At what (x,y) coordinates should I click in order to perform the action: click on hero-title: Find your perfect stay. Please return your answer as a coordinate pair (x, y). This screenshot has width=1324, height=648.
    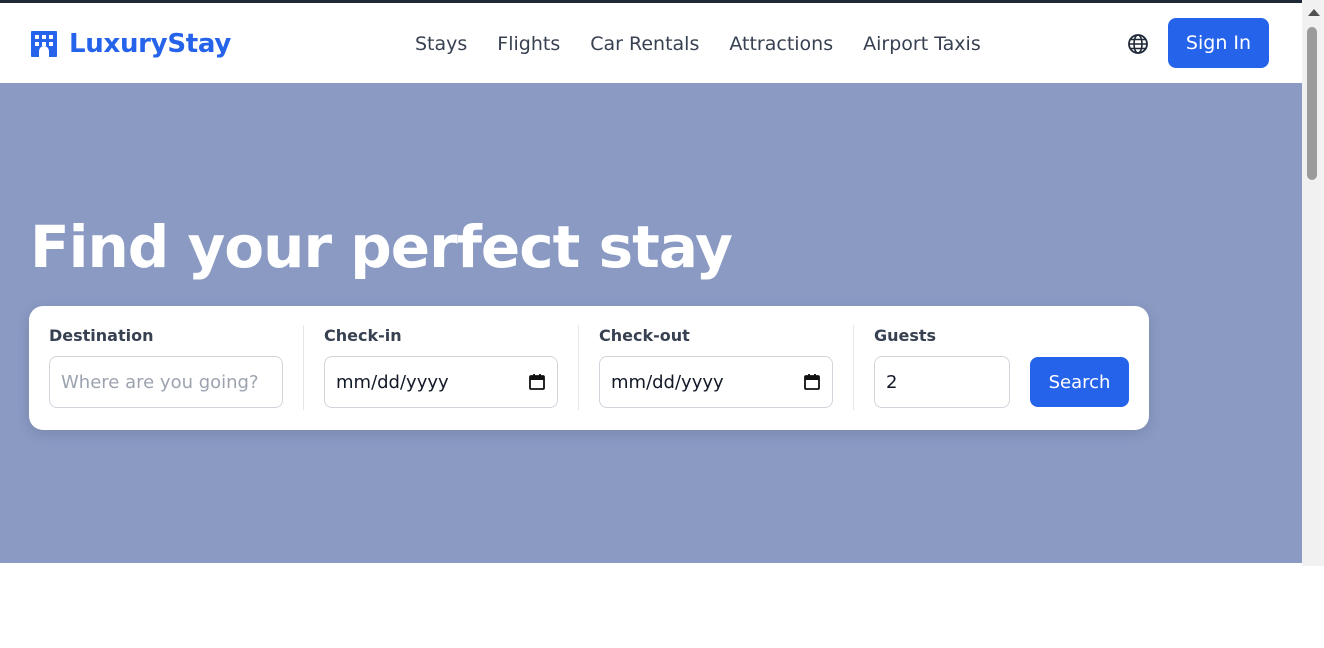
    Looking at the image, I should click on (381, 247).